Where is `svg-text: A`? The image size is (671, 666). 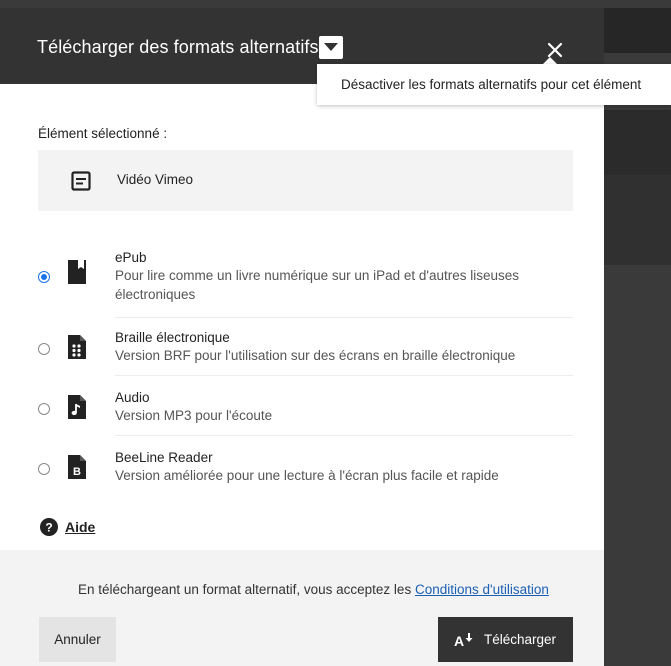 svg-text: A is located at coordinates (459, 640).